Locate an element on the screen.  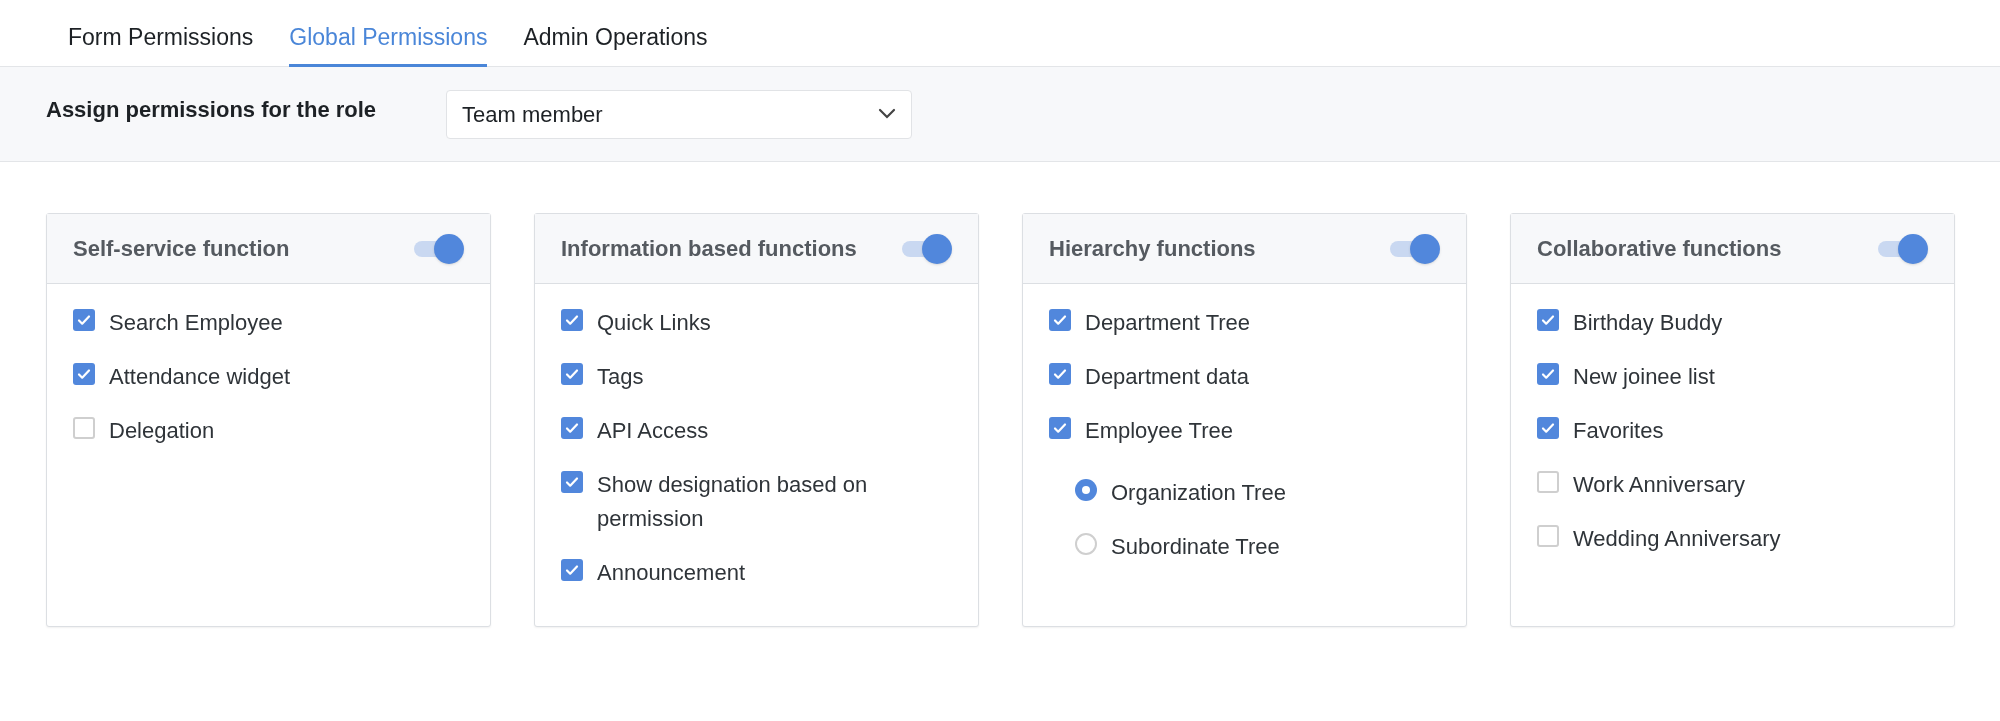
role-label: Assign permissions for the role is located at coordinates (211, 109).